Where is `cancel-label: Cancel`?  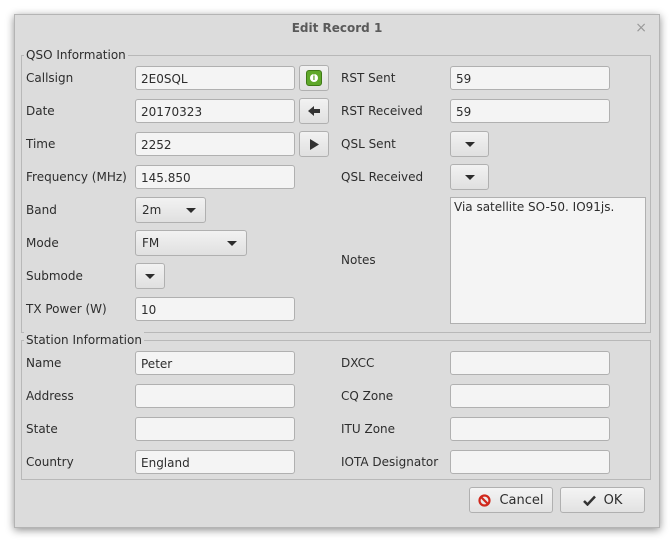 cancel-label: Cancel is located at coordinates (521, 500).